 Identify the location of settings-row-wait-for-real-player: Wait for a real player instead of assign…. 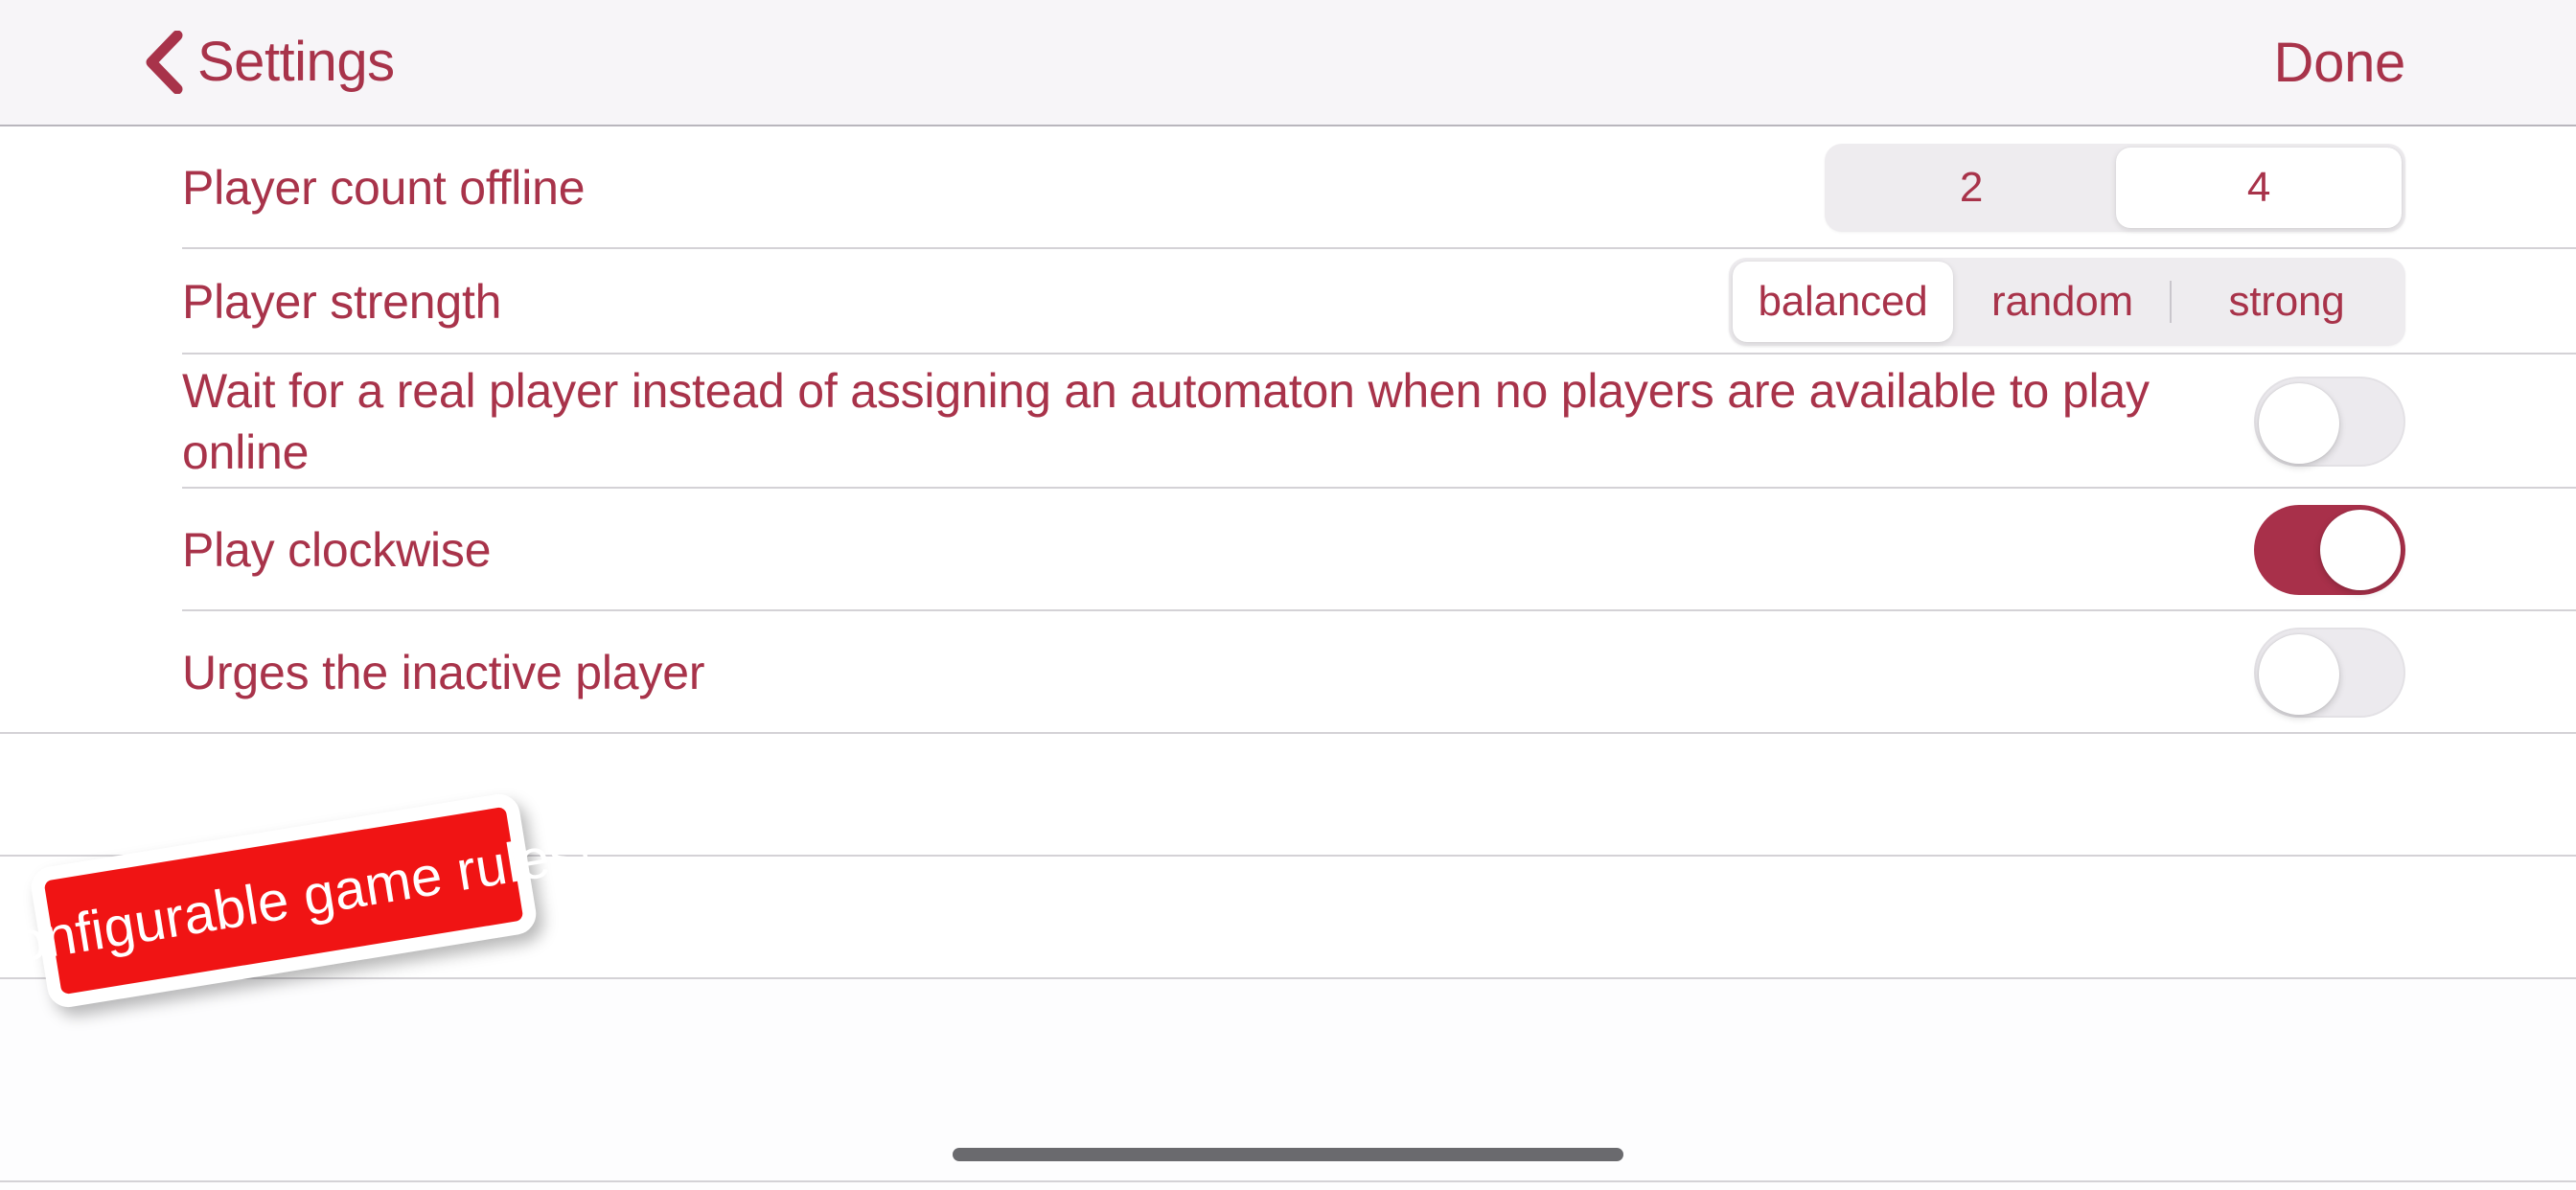
(1288, 422).